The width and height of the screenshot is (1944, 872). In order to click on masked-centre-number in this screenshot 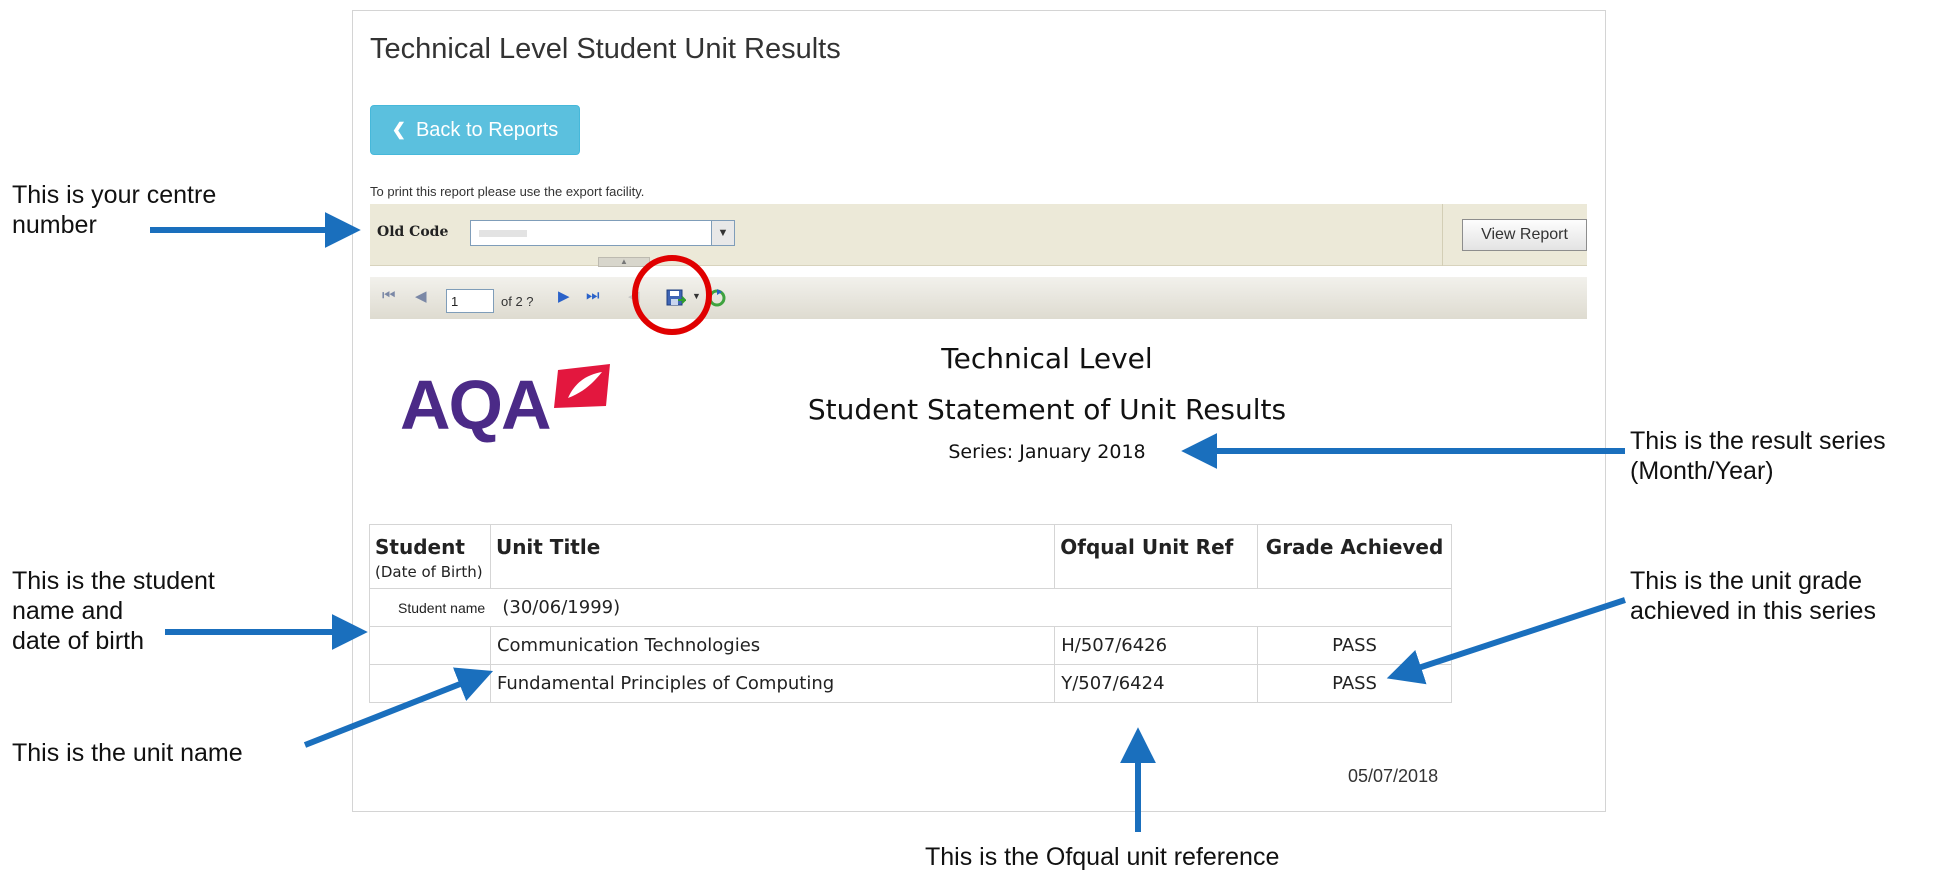, I will do `click(503, 233)`.